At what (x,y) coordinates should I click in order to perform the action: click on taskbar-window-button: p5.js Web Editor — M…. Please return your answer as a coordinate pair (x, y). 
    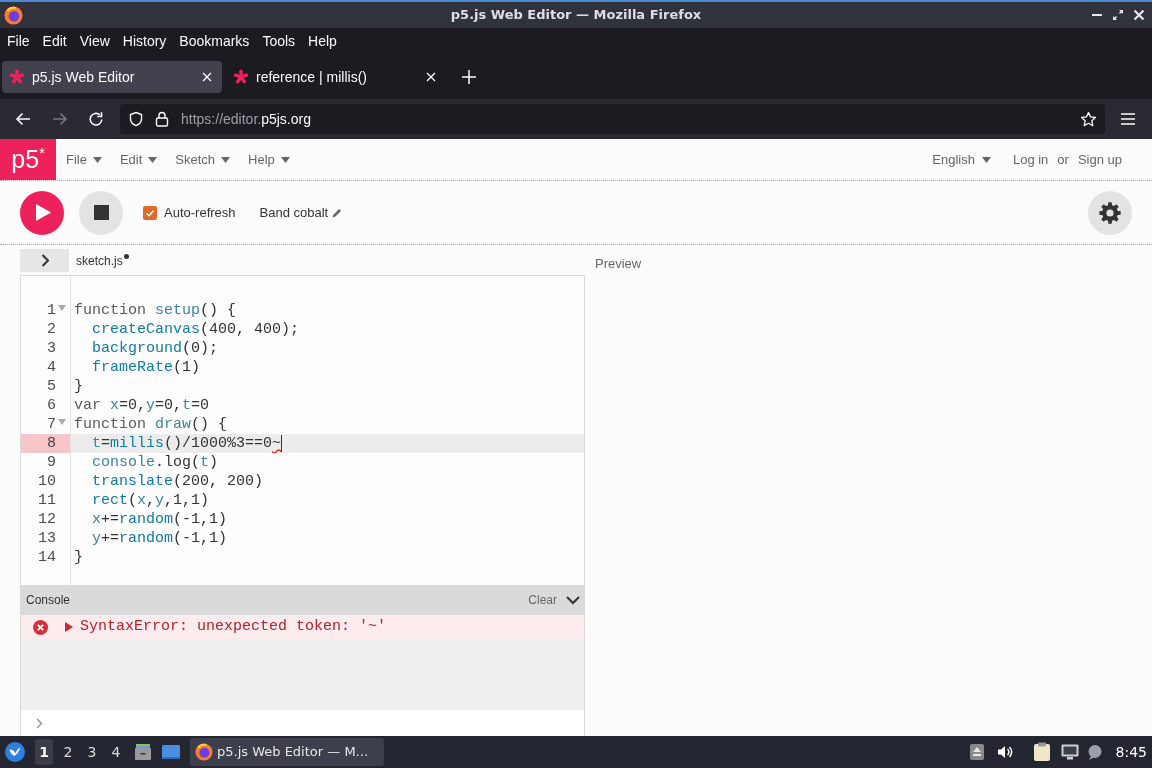
    Looking at the image, I should click on (287, 752).